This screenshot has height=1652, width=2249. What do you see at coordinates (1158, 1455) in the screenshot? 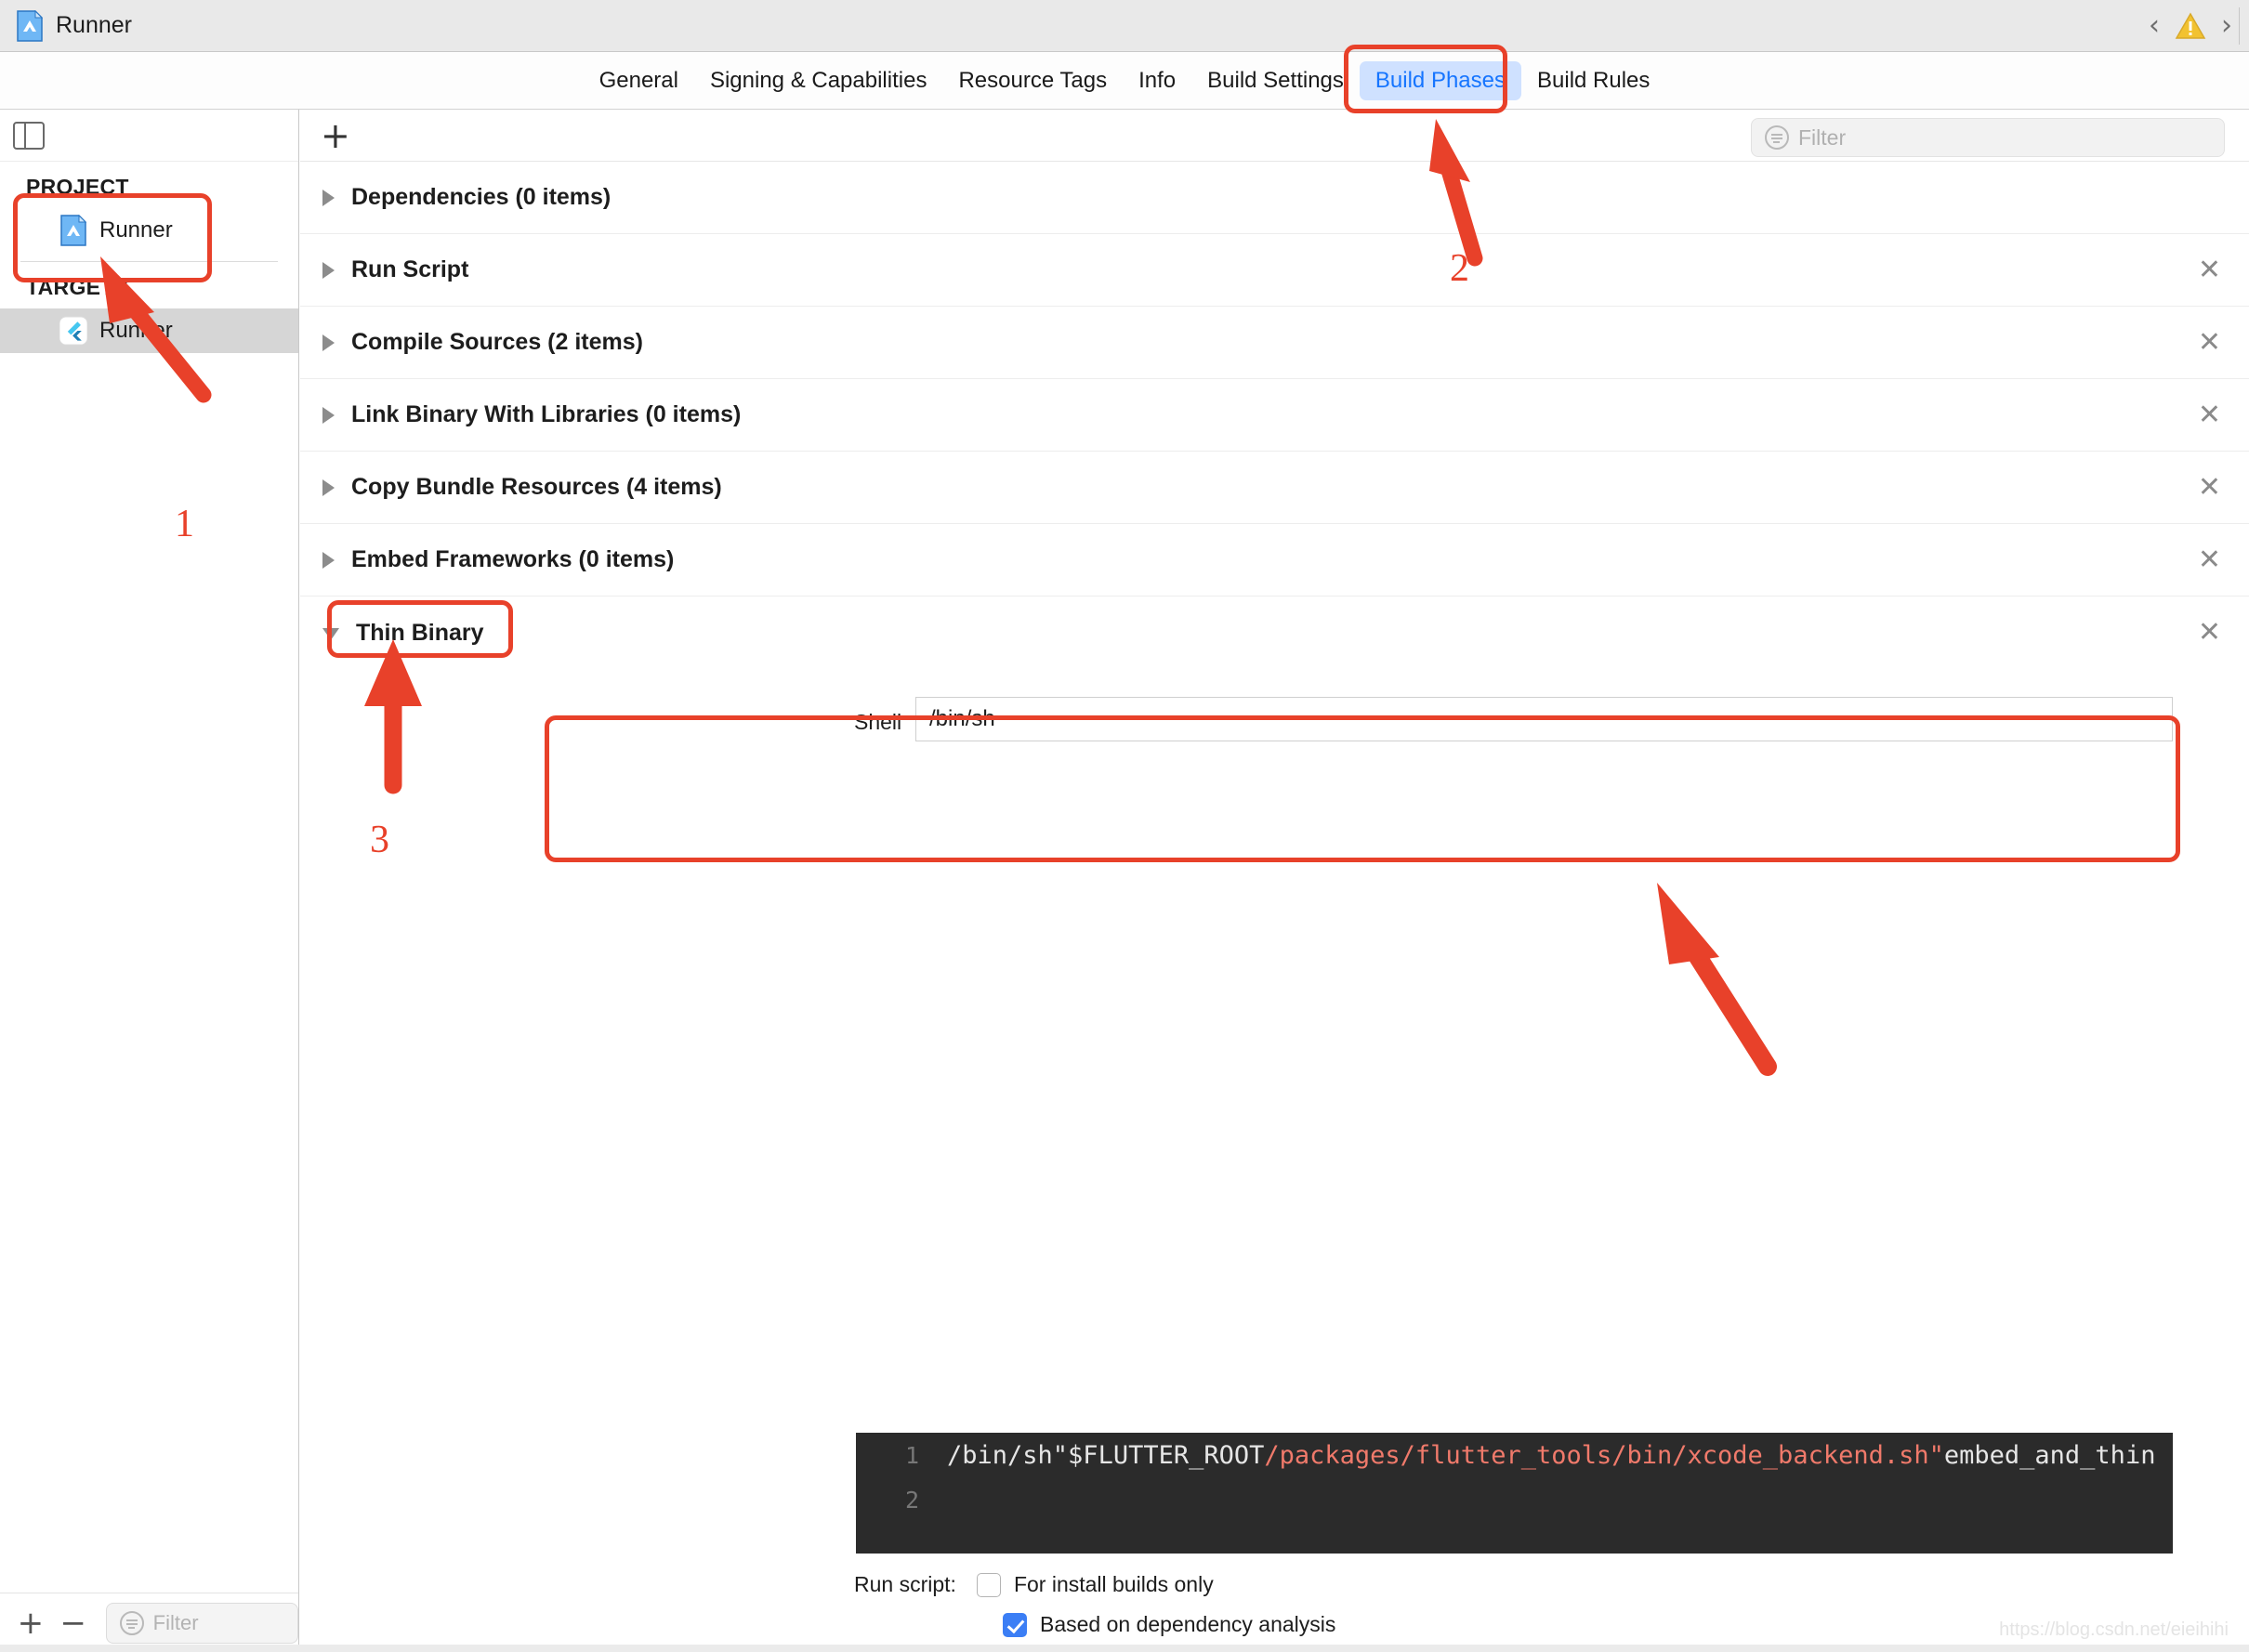
I see `script-segment: "$FLUTTER_ROOT` at bounding box center [1158, 1455].